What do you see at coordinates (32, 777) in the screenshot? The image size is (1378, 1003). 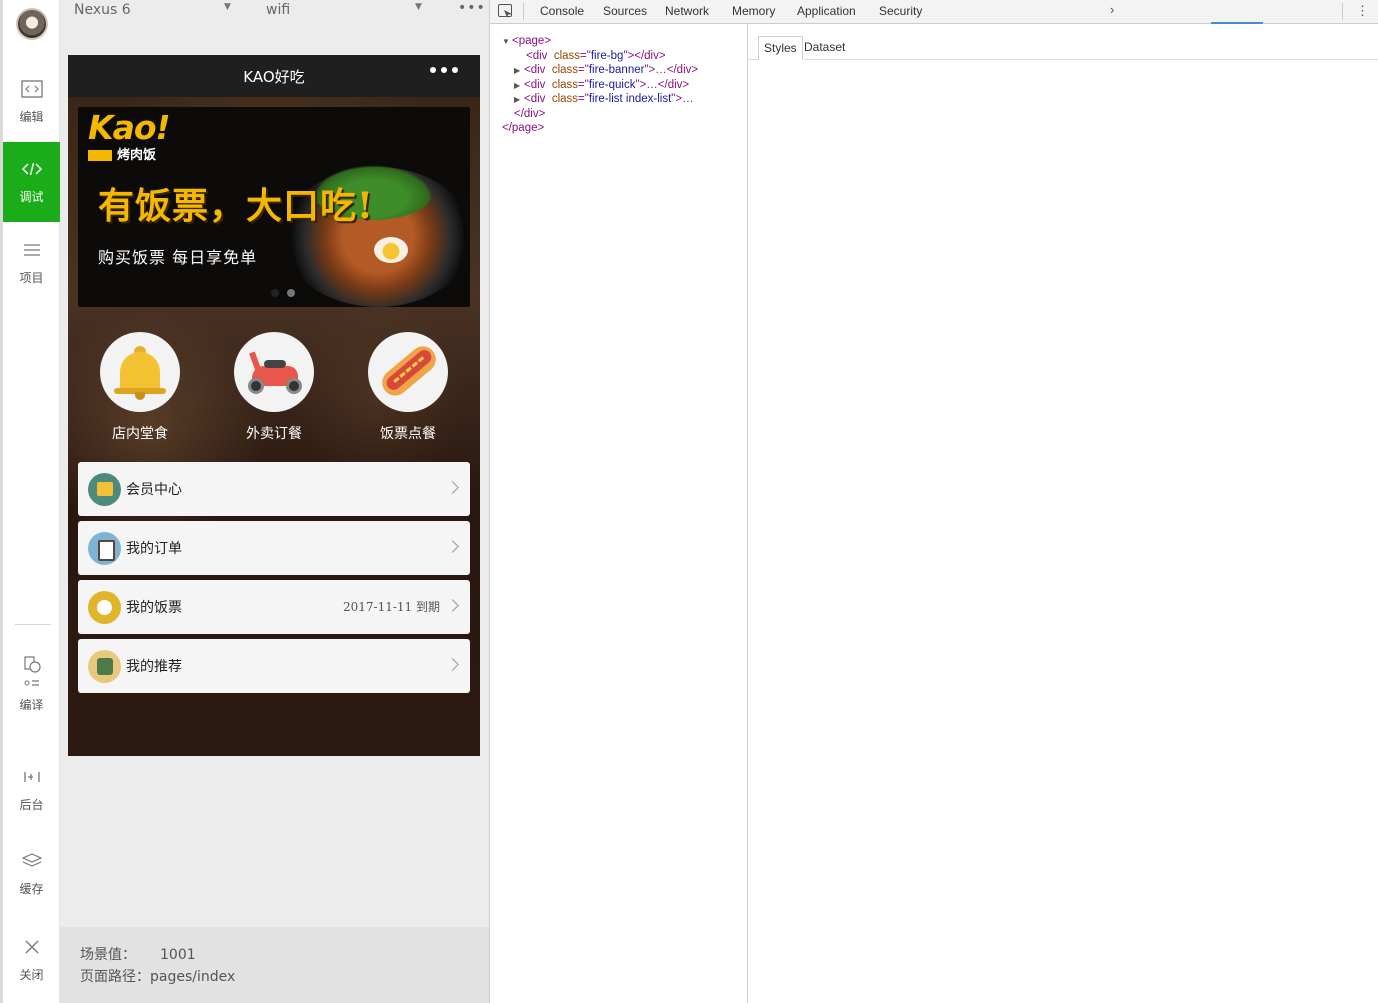 I see `backend-icon` at bounding box center [32, 777].